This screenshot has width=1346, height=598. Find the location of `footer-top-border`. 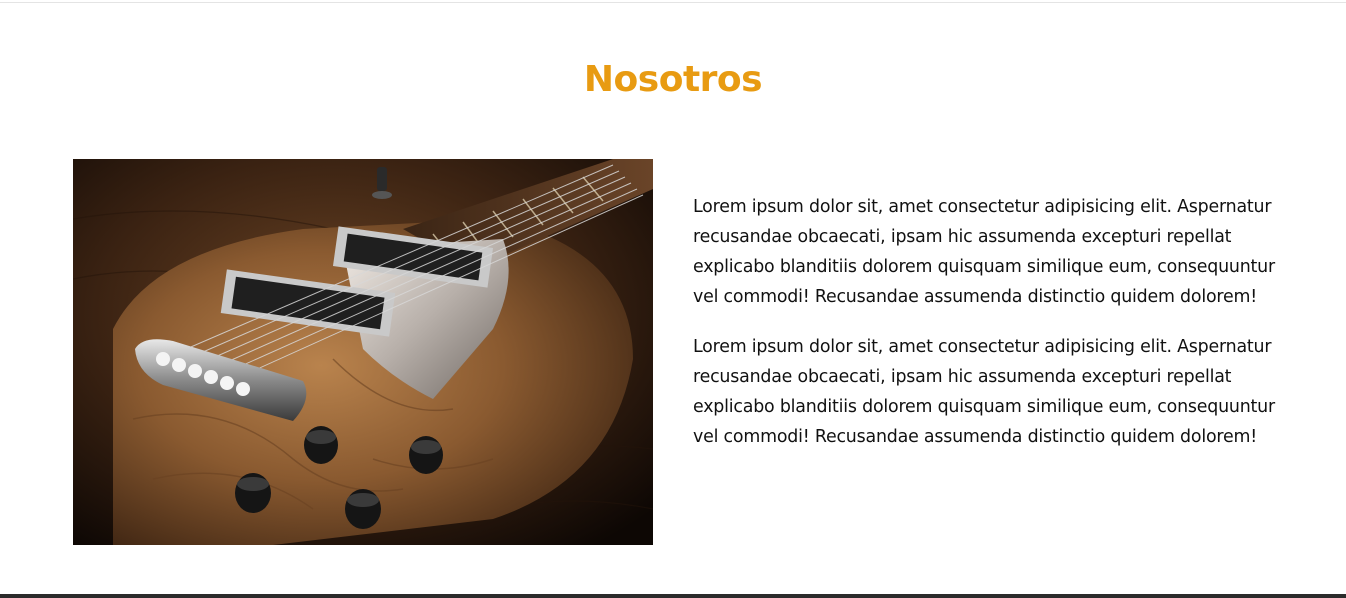

footer-top-border is located at coordinates (673, 596).